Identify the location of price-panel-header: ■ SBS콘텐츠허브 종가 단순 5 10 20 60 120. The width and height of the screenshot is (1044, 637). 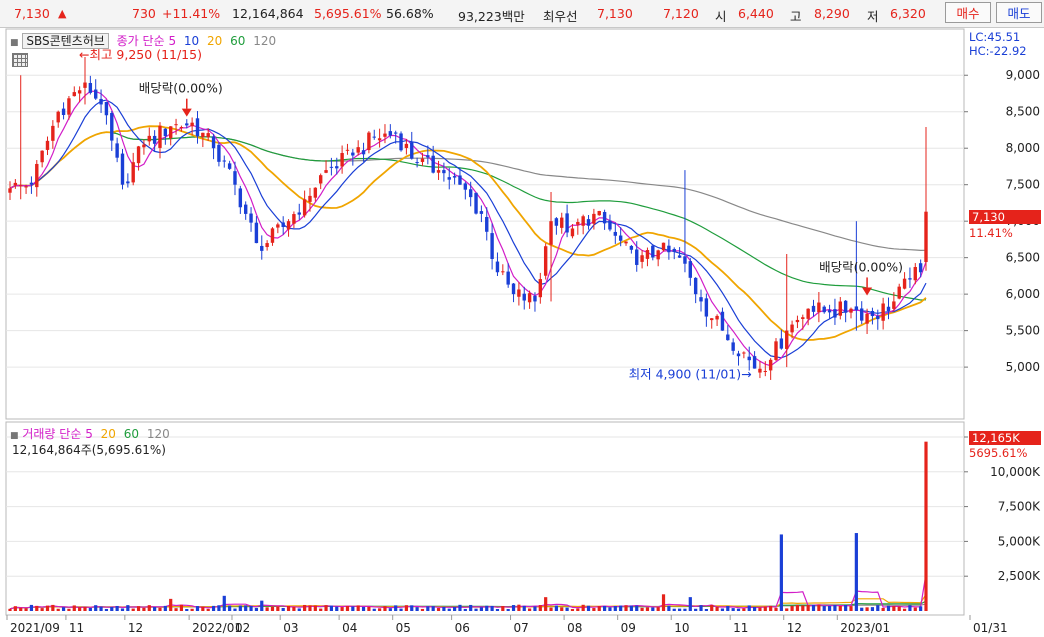
(143, 40).